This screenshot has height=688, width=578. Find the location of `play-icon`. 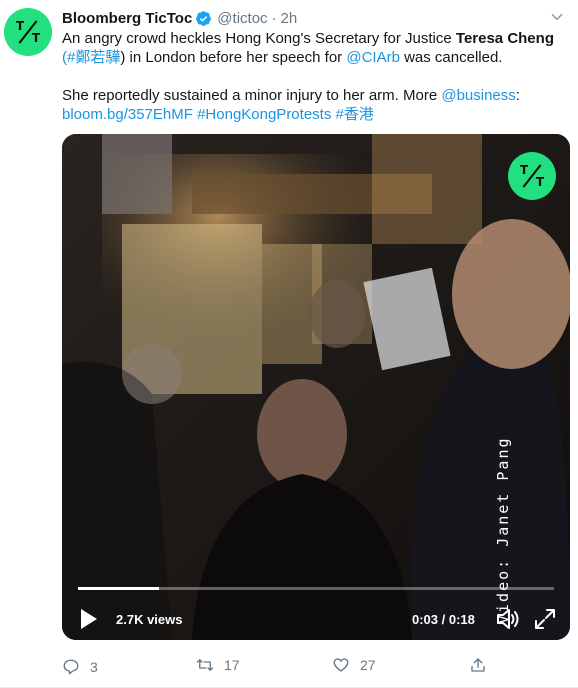

play-icon is located at coordinates (89, 619).